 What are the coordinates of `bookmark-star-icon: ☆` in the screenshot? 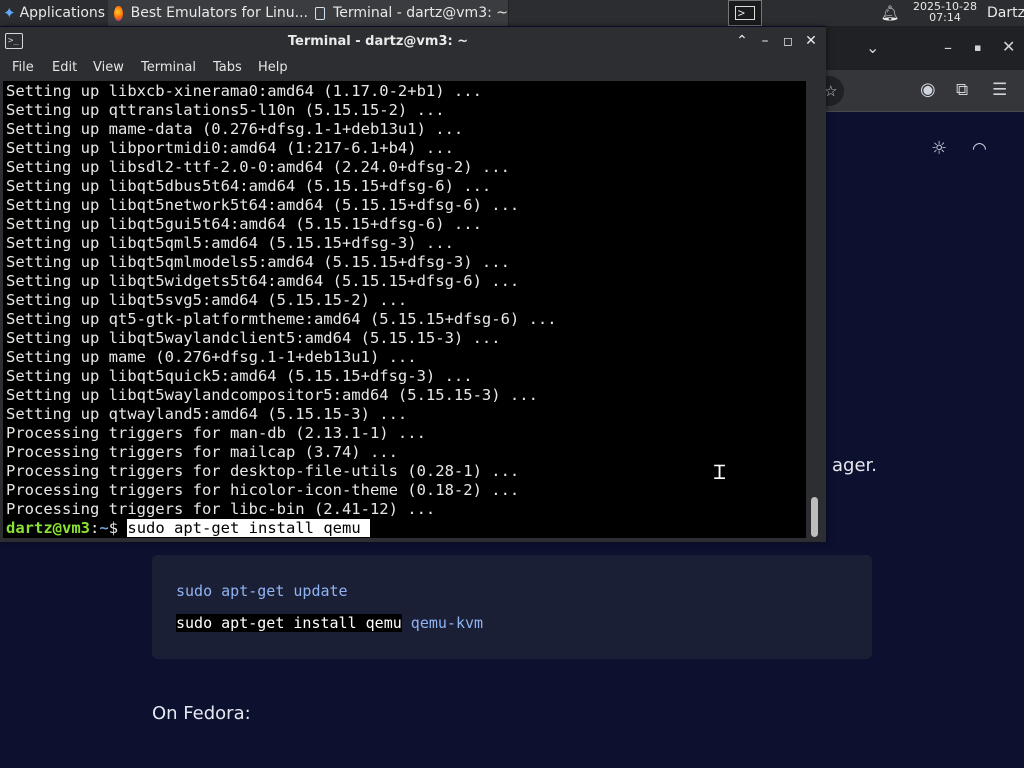 It's located at (830, 91).